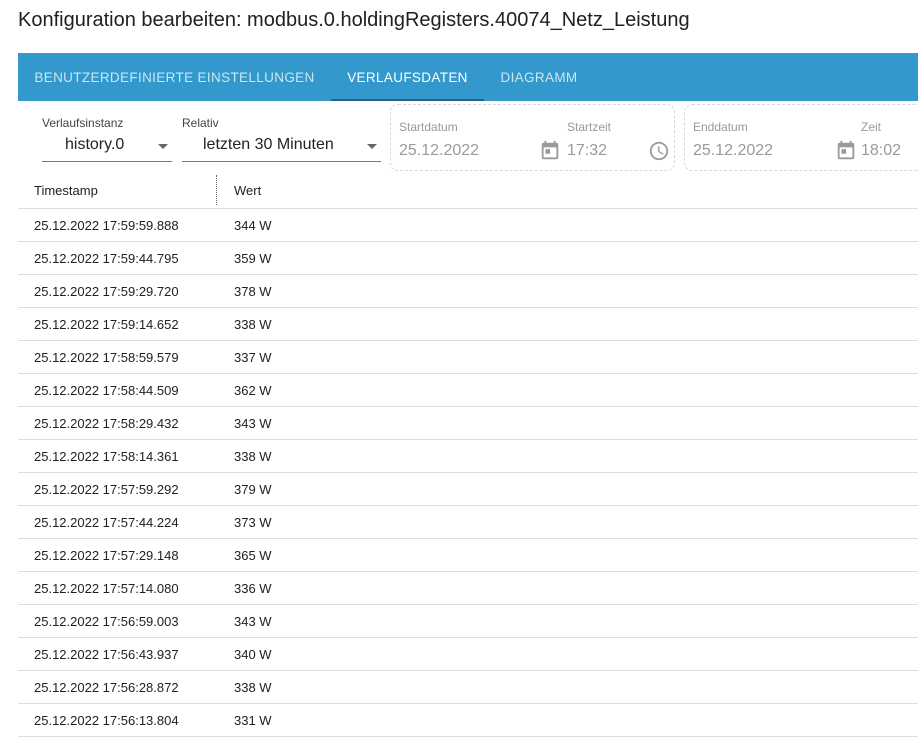 The image size is (918, 753). I want to click on timestamp-cell: 25.12.2022 17:57:44.224, so click(106, 522).